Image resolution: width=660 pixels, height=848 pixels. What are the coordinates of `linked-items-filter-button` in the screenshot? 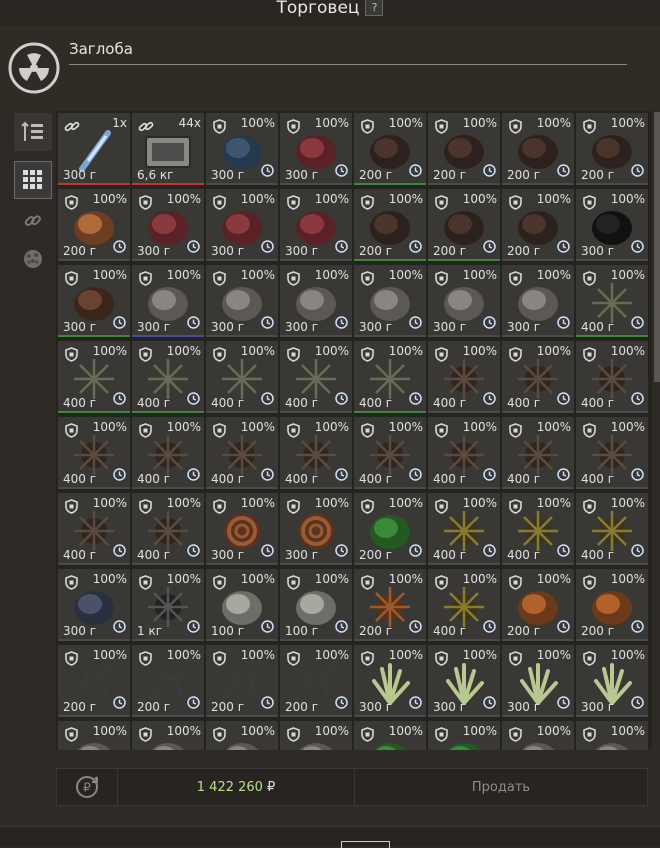 It's located at (33, 221).